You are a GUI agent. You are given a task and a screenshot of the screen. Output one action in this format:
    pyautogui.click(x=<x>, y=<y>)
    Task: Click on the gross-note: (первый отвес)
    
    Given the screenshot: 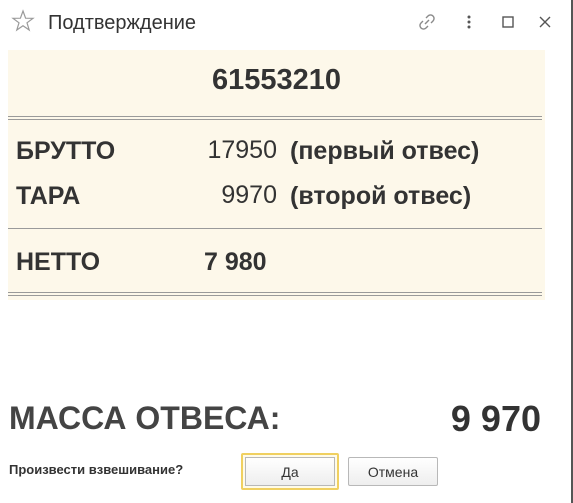 What is the action you would take?
    pyautogui.click(x=385, y=151)
    